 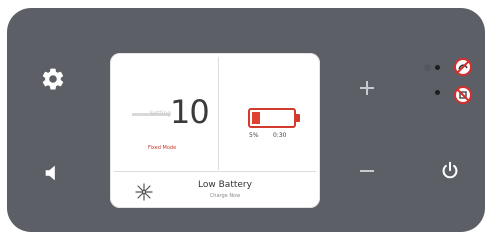 What do you see at coordinates (298, 118) in the screenshot?
I see `battery-terminal` at bounding box center [298, 118].